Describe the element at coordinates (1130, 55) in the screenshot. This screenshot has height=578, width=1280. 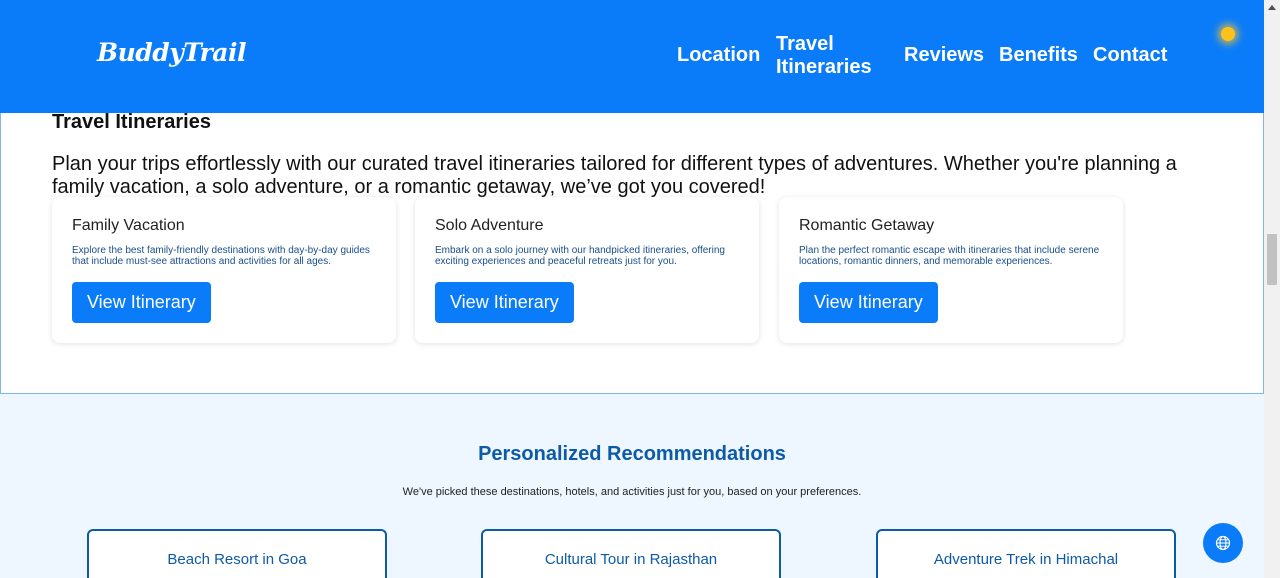
I see `nav-link-contact: Contact` at that location.